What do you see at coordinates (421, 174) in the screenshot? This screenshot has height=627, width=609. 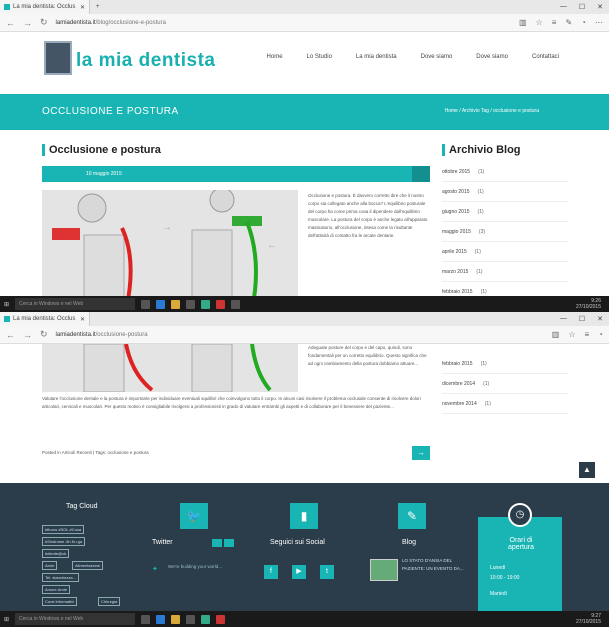 I see `comment-icon` at bounding box center [421, 174].